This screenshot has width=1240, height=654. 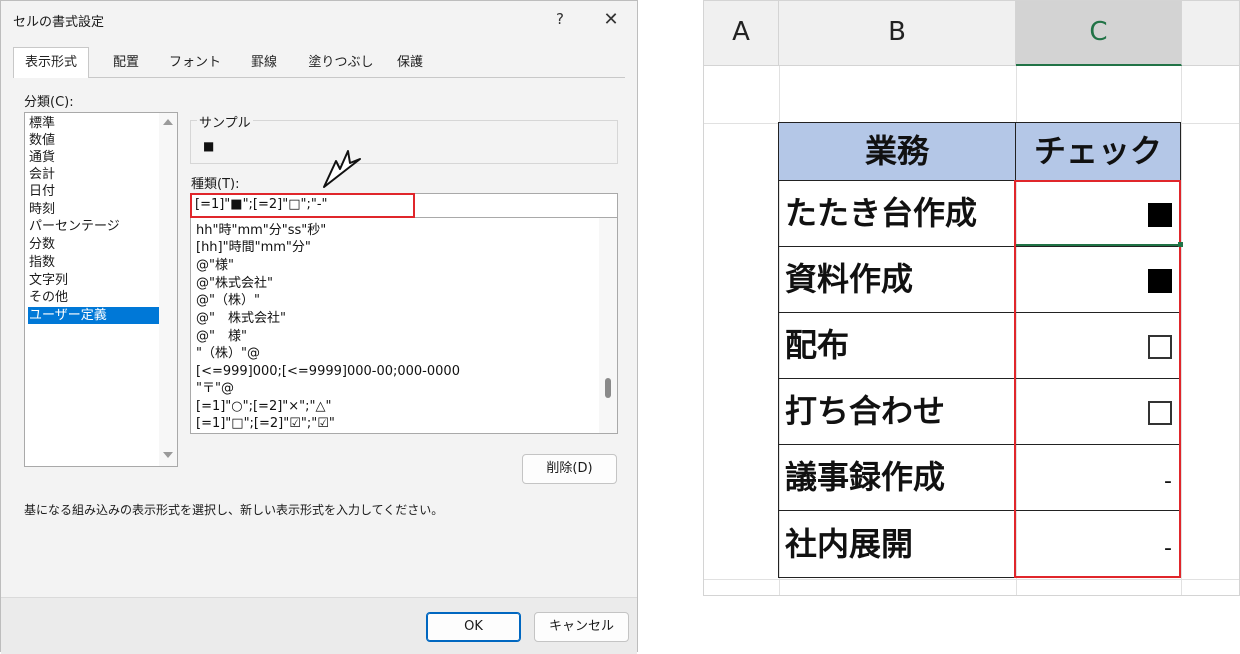 I want to click on tab-alignment: 配置, so click(x=126, y=63).